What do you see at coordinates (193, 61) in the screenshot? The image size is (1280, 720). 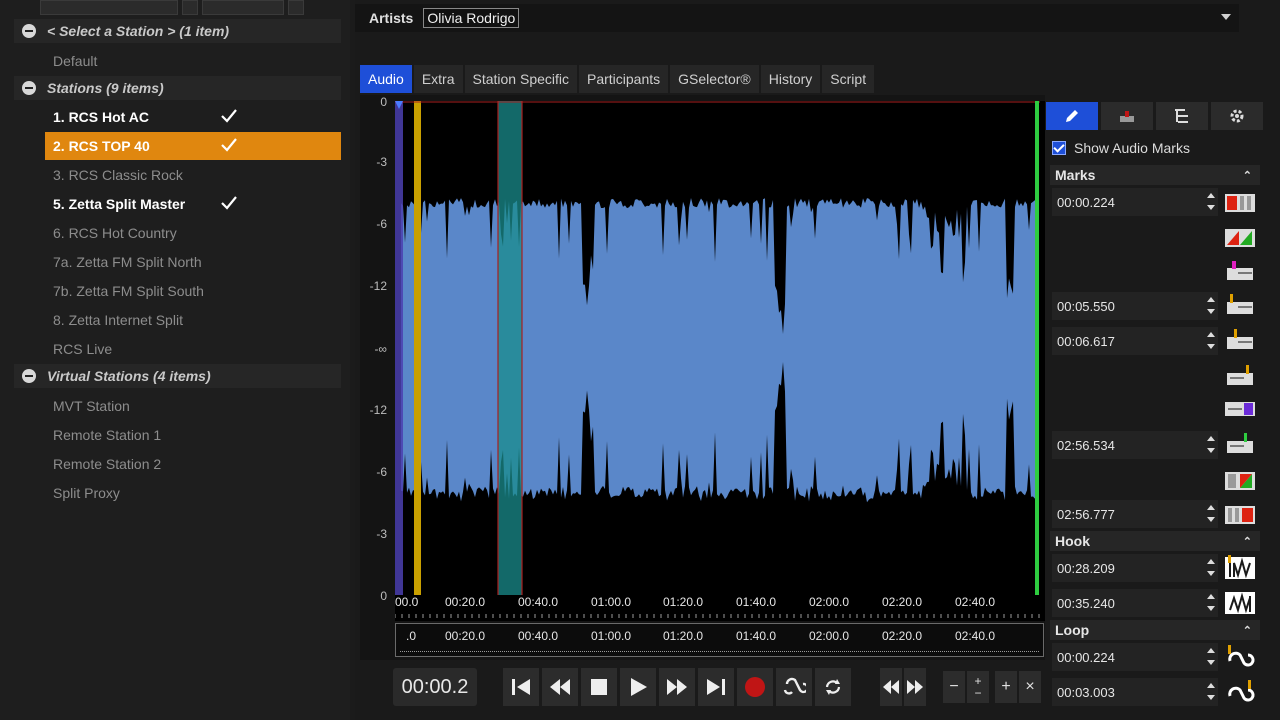 I see `station-default: Default` at bounding box center [193, 61].